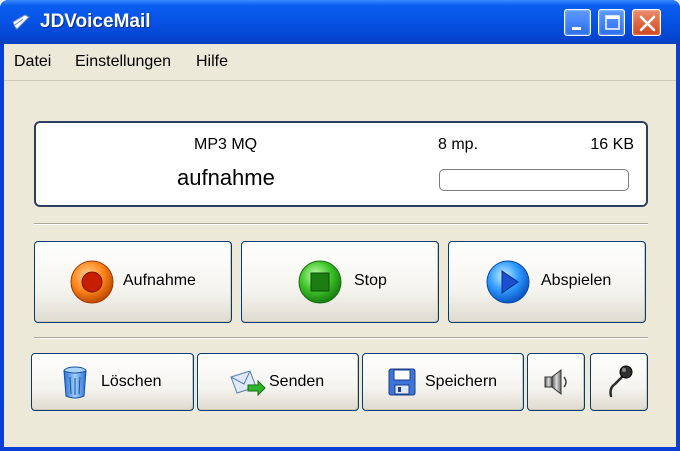 The image size is (680, 451). I want to click on window-title: JDVoiceMail, so click(95, 21).